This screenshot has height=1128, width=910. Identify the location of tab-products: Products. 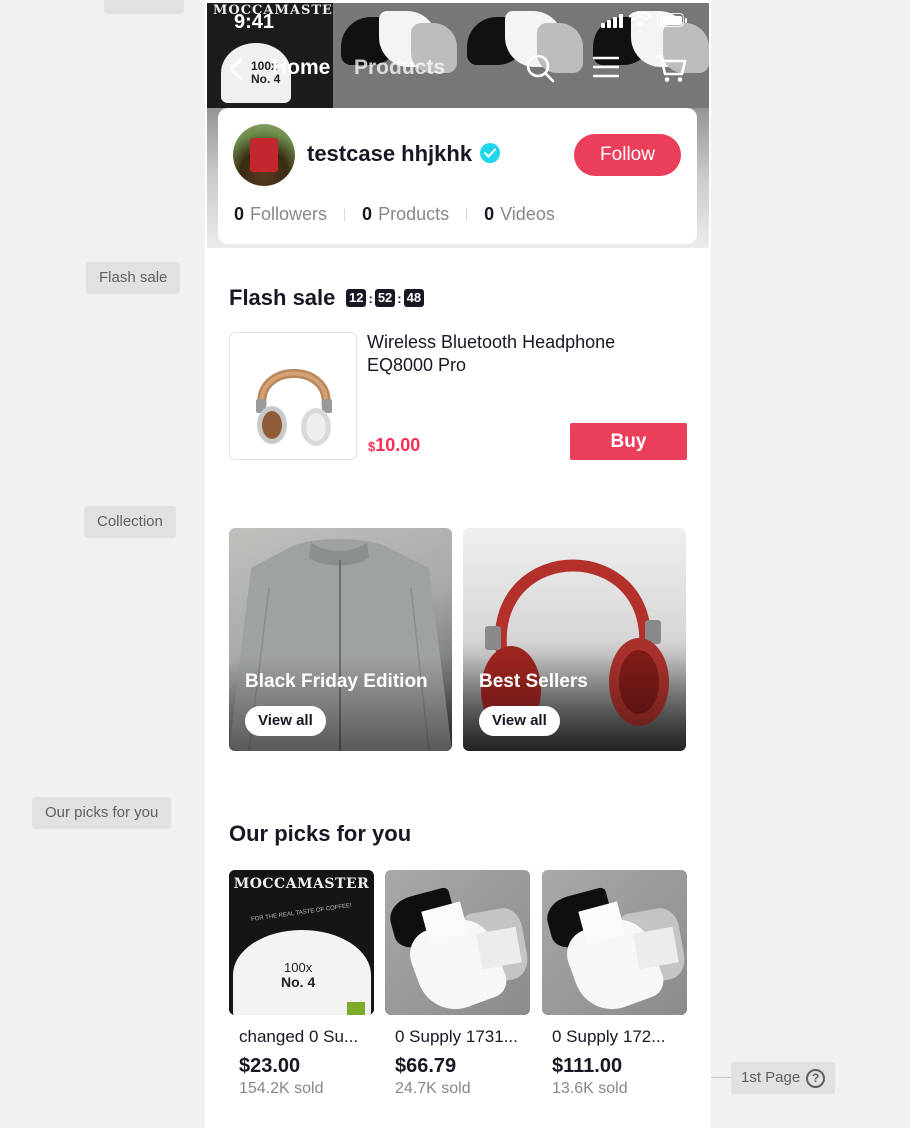
(399, 68).